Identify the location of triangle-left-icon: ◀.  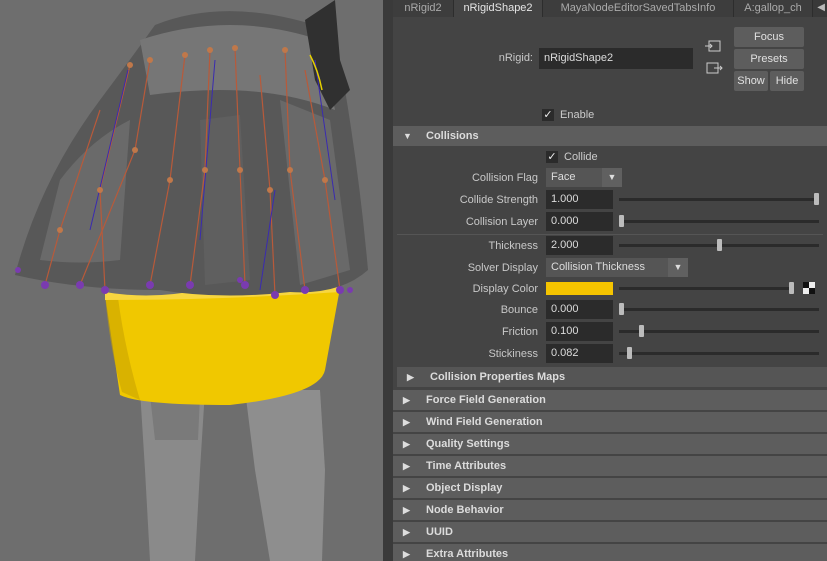
(821, 7).